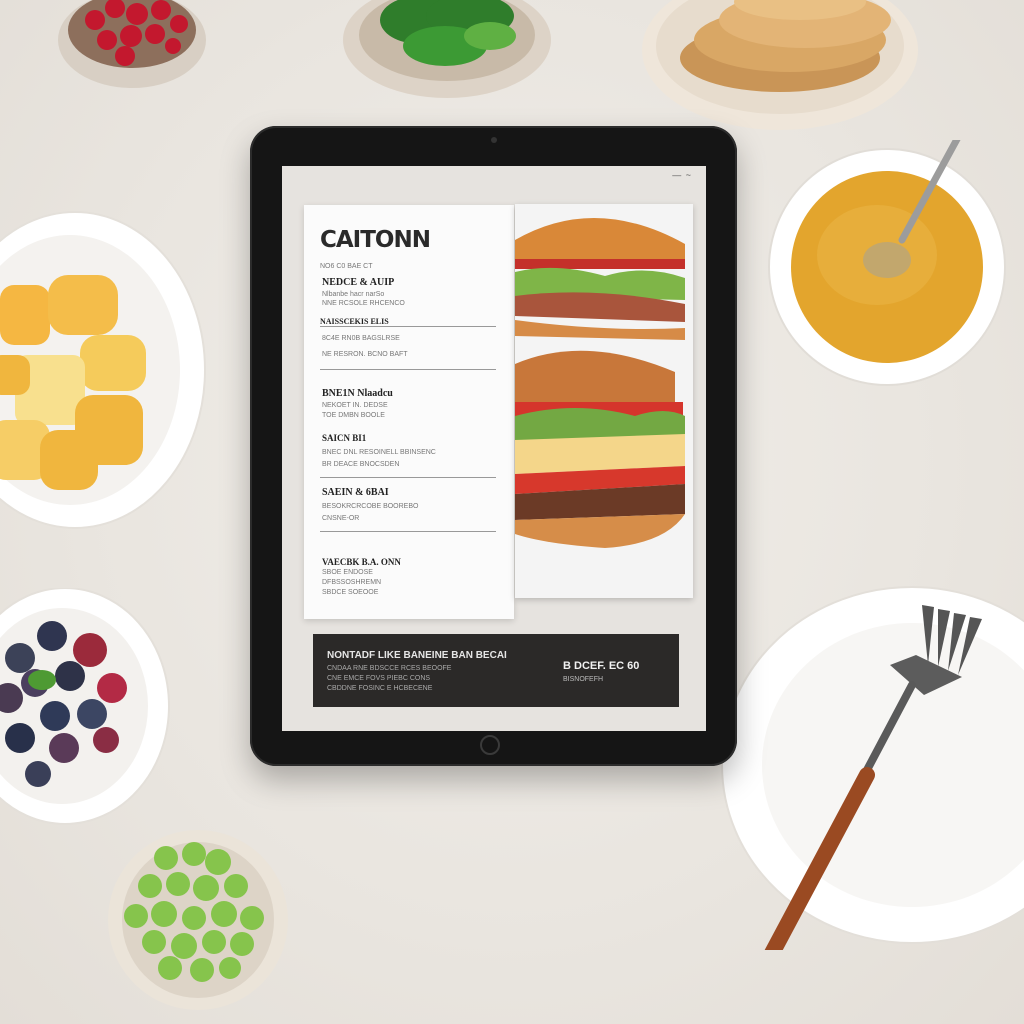 This screenshot has width=1024, height=1024. Describe the element at coordinates (355, 492) in the screenshot. I see `menu-item-title: SAEIN & 6BAI` at that location.